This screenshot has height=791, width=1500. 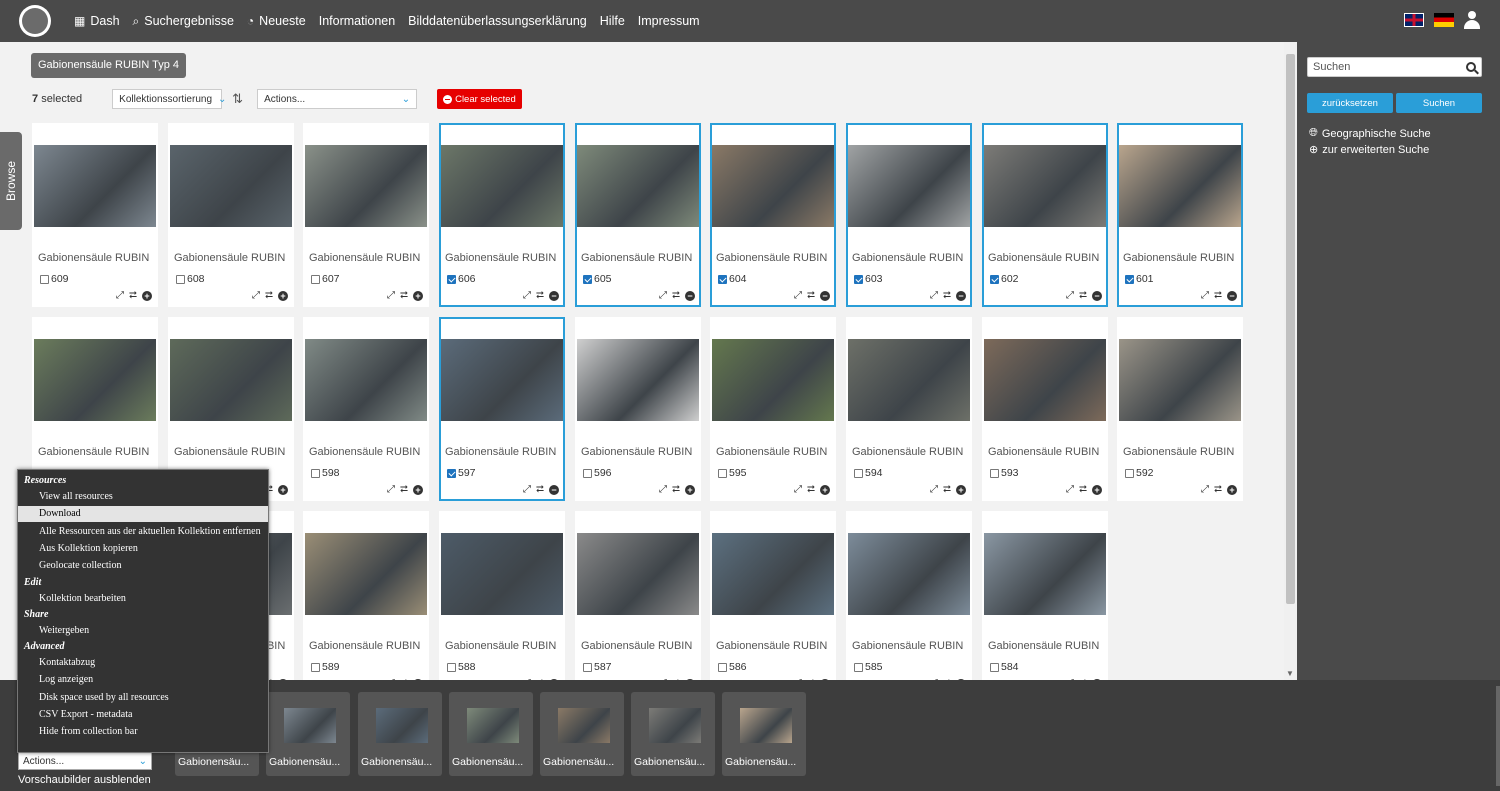 What do you see at coordinates (357, 21) in the screenshot?
I see `nav-item-informationen: Informationen` at bounding box center [357, 21].